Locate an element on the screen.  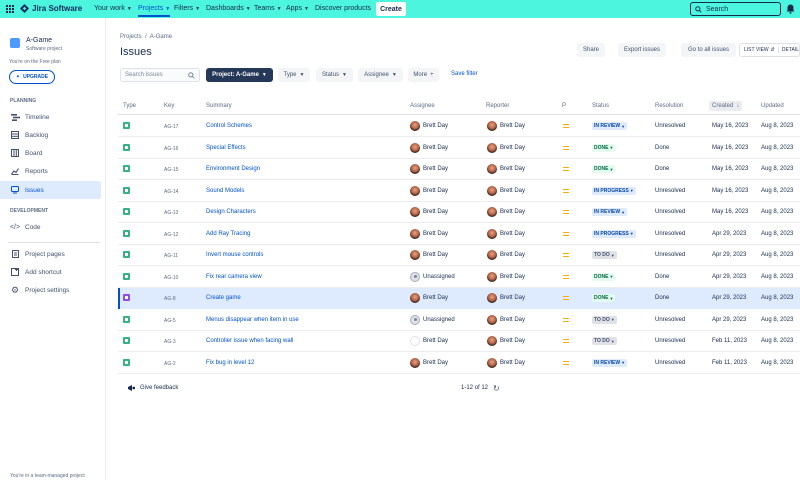
column-resolution: Resolution is located at coordinates (669, 106).